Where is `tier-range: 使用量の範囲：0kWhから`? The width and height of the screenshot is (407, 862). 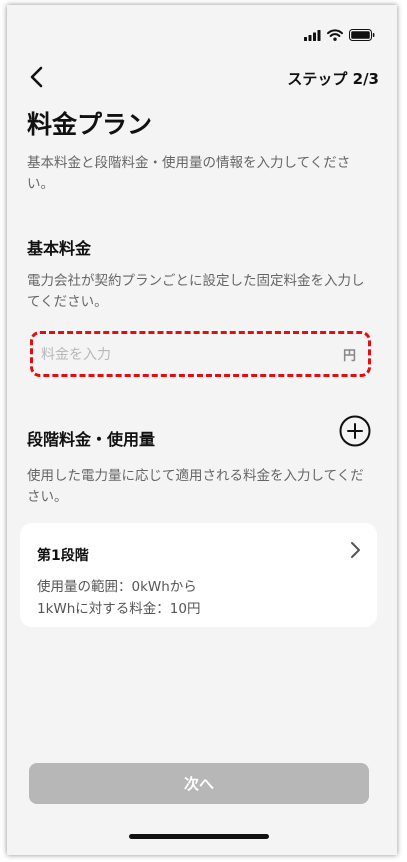
tier-range: 使用量の範囲：0kWhから is located at coordinates (117, 587).